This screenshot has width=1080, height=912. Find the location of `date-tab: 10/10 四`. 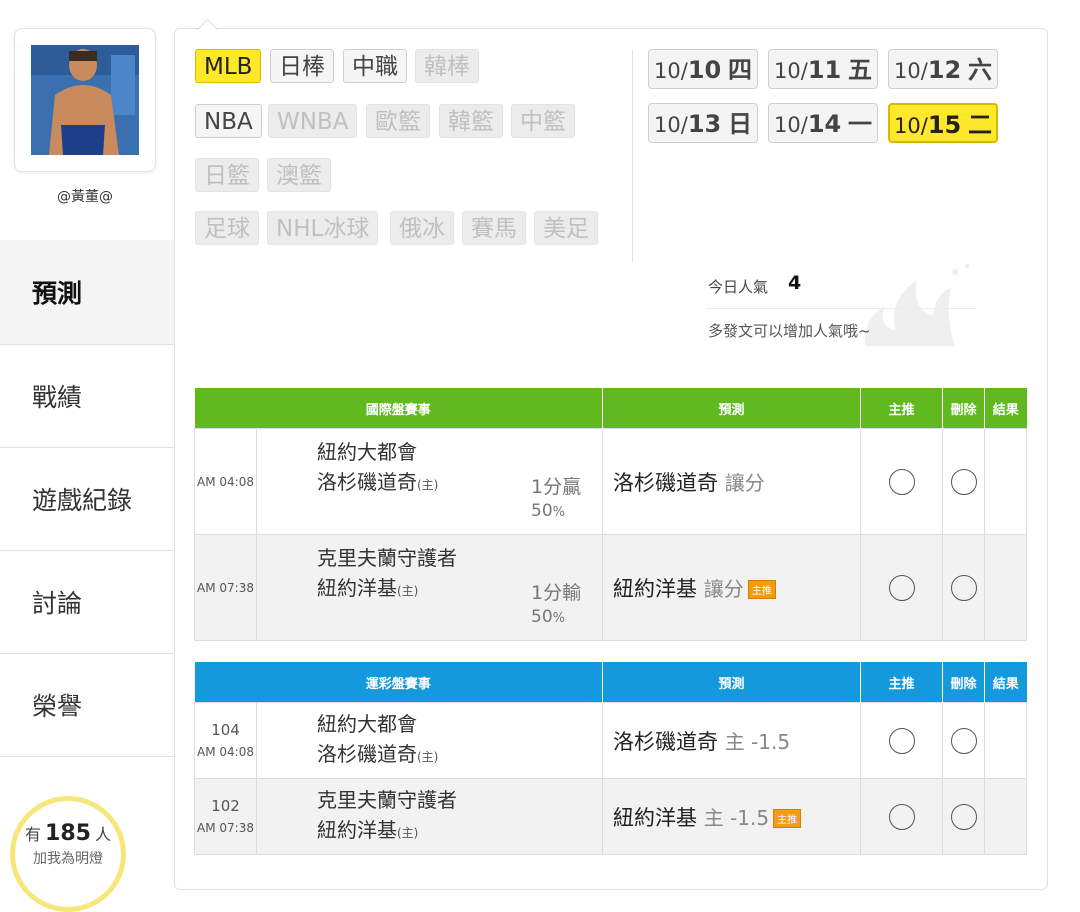

date-tab: 10/10 四 is located at coordinates (703, 69).